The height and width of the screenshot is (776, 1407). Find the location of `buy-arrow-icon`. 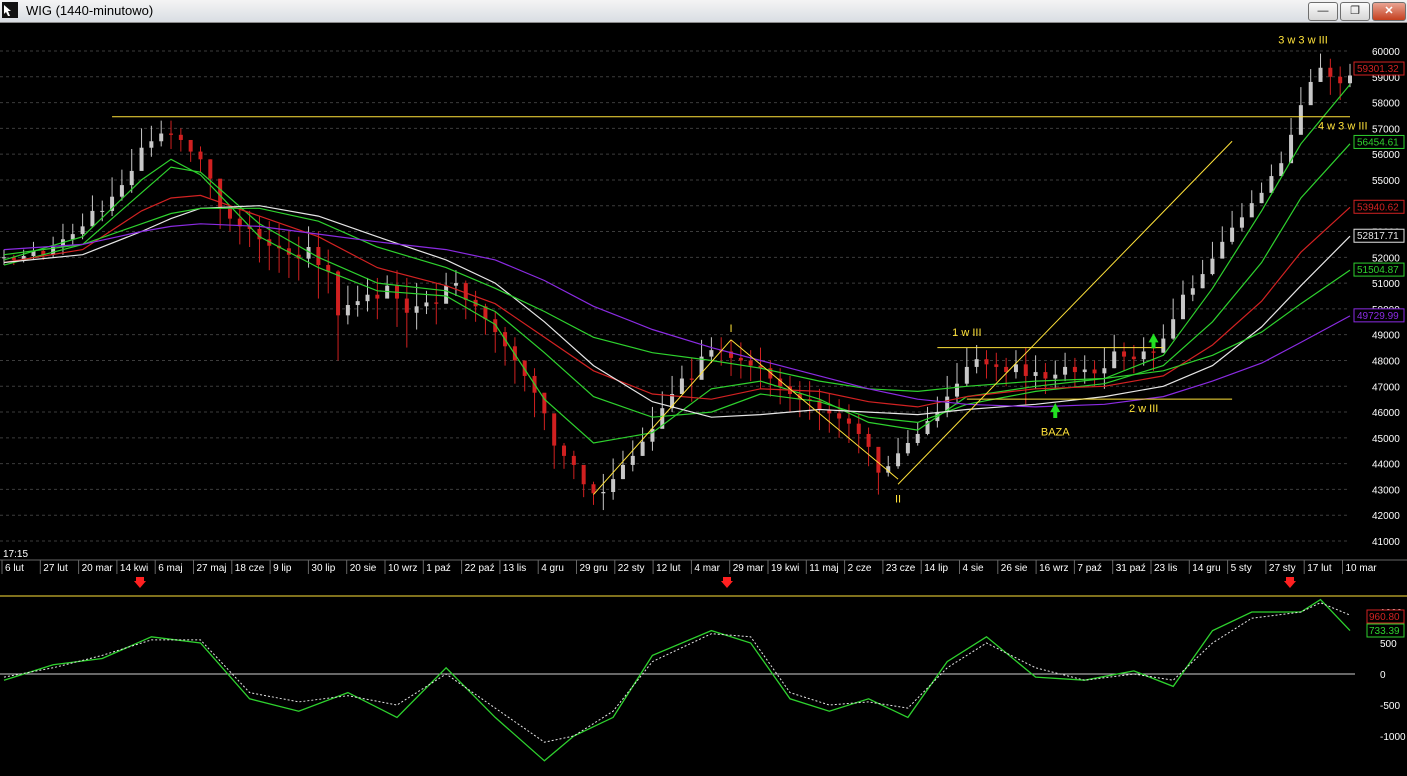

buy-arrow-icon is located at coordinates (1153, 341).